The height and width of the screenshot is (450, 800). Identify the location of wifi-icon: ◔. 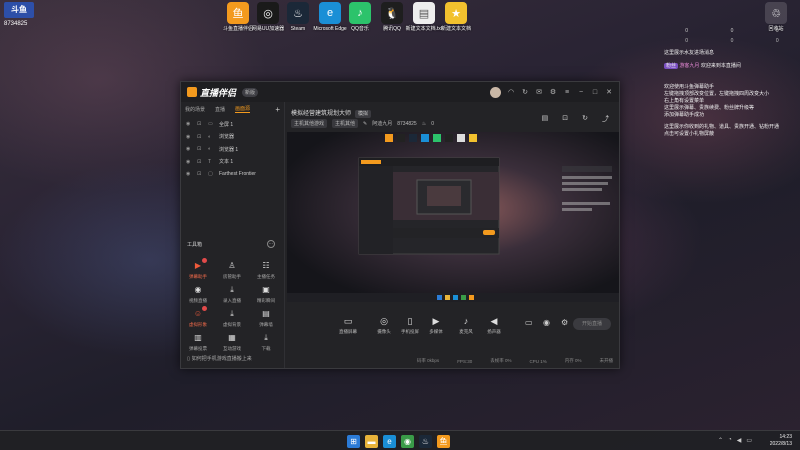
(730, 440).